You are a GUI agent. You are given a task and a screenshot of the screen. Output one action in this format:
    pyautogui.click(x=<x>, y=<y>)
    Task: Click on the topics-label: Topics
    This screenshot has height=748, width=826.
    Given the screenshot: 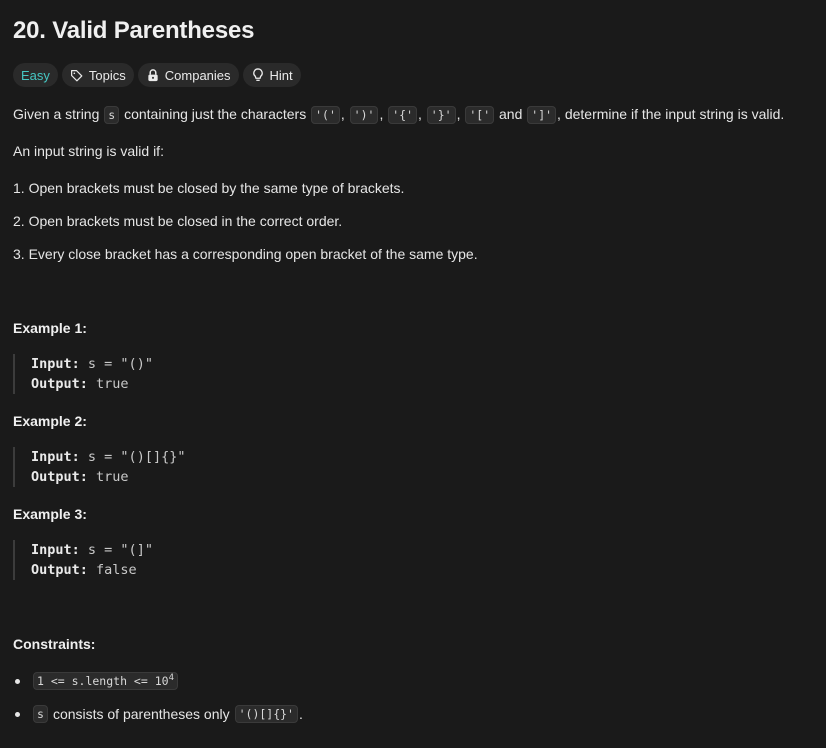 What is the action you would take?
    pyautogui.click(x=107, y=75)
    